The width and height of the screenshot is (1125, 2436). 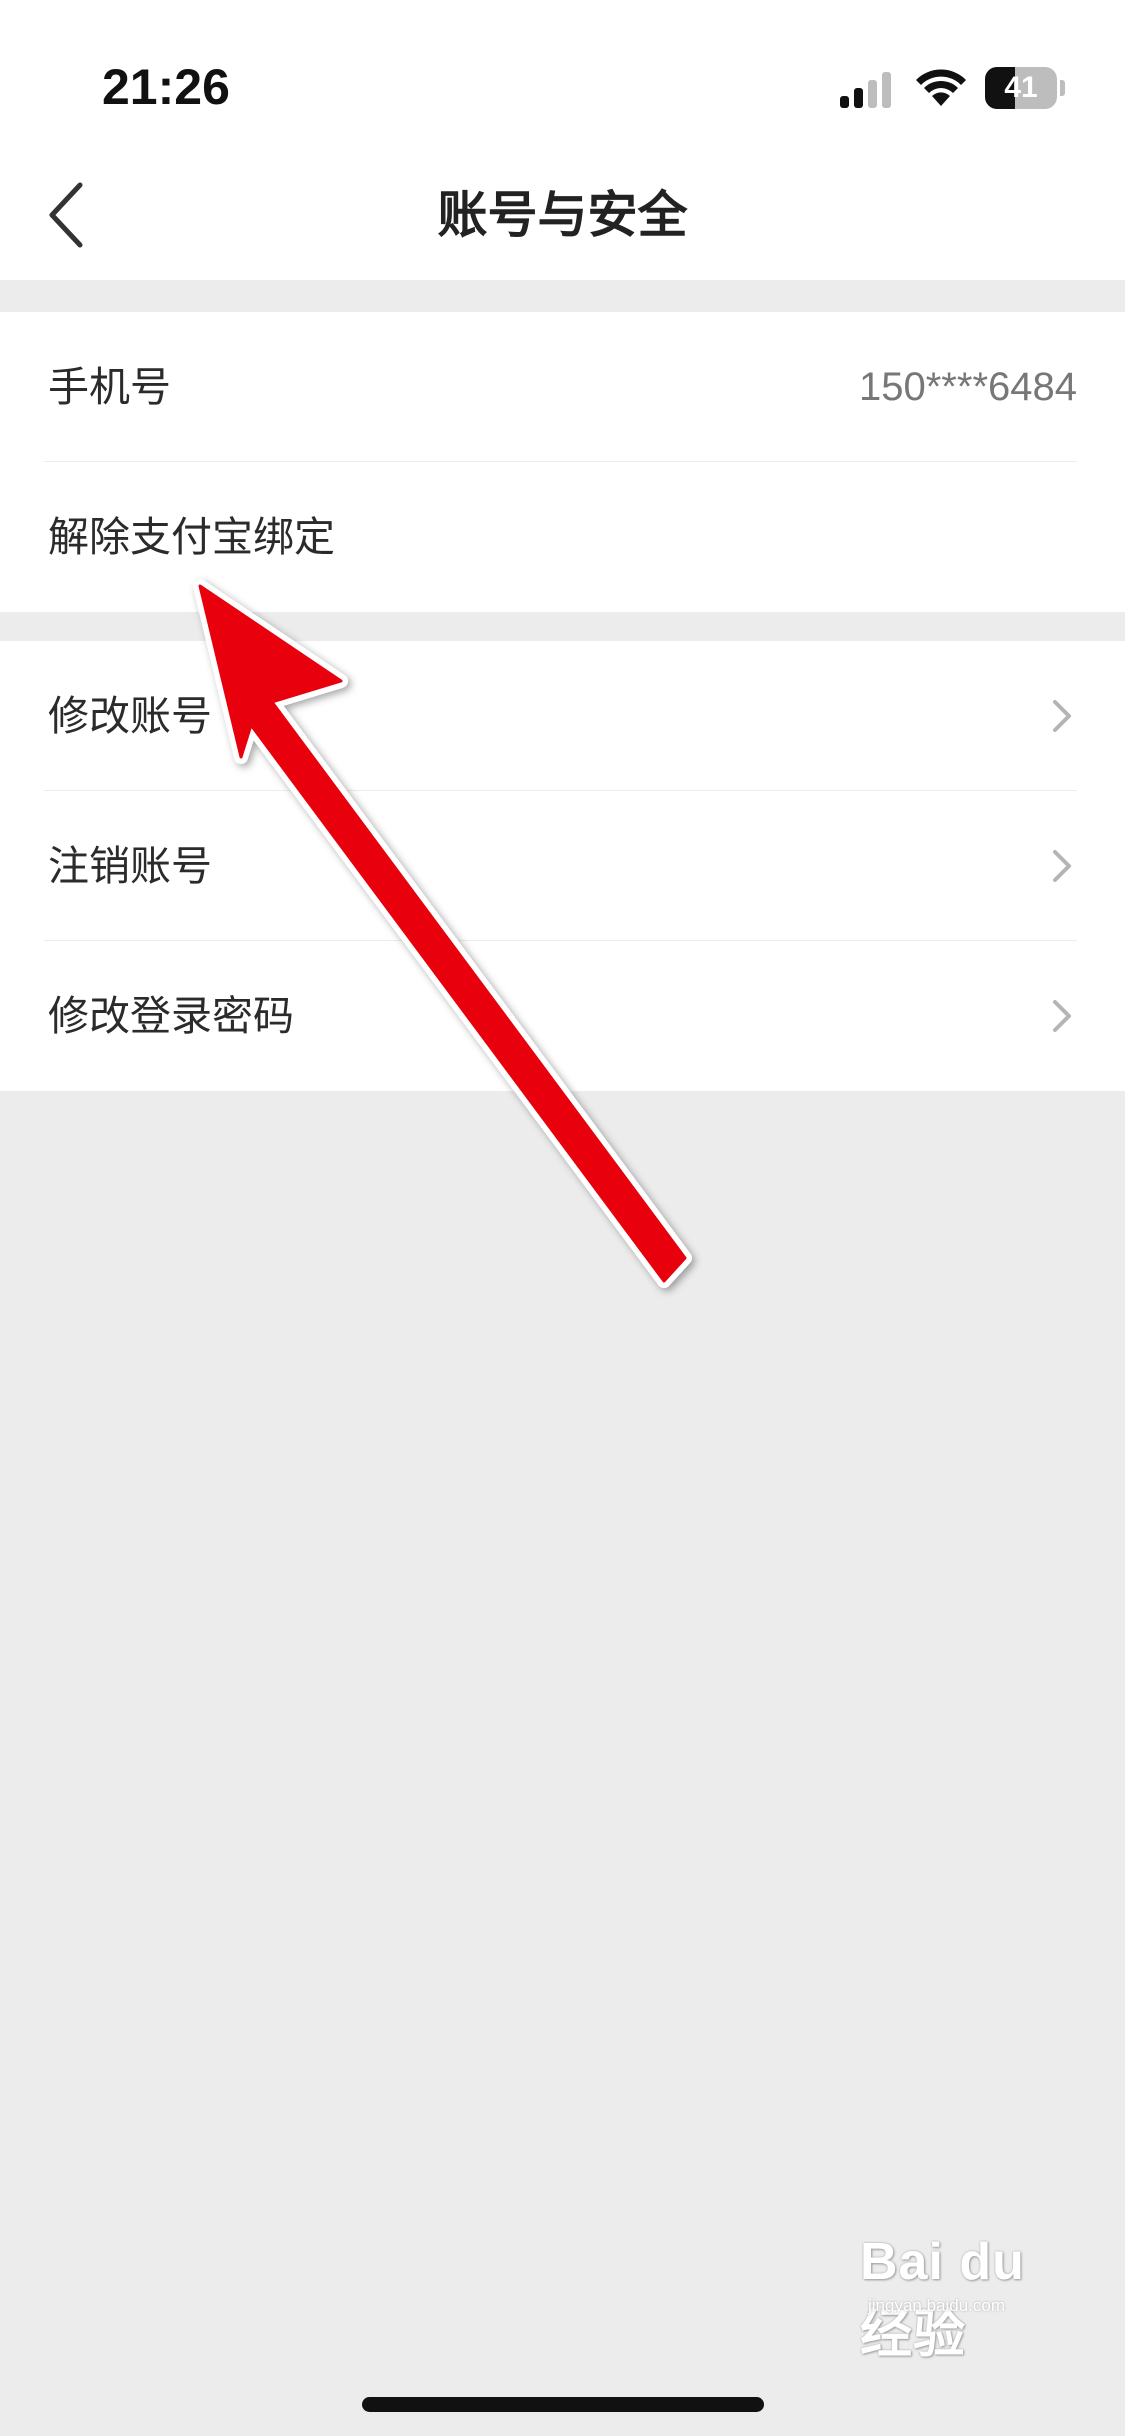 I want to click on phone-number-label: 手机号, so click(x=109, y=387).